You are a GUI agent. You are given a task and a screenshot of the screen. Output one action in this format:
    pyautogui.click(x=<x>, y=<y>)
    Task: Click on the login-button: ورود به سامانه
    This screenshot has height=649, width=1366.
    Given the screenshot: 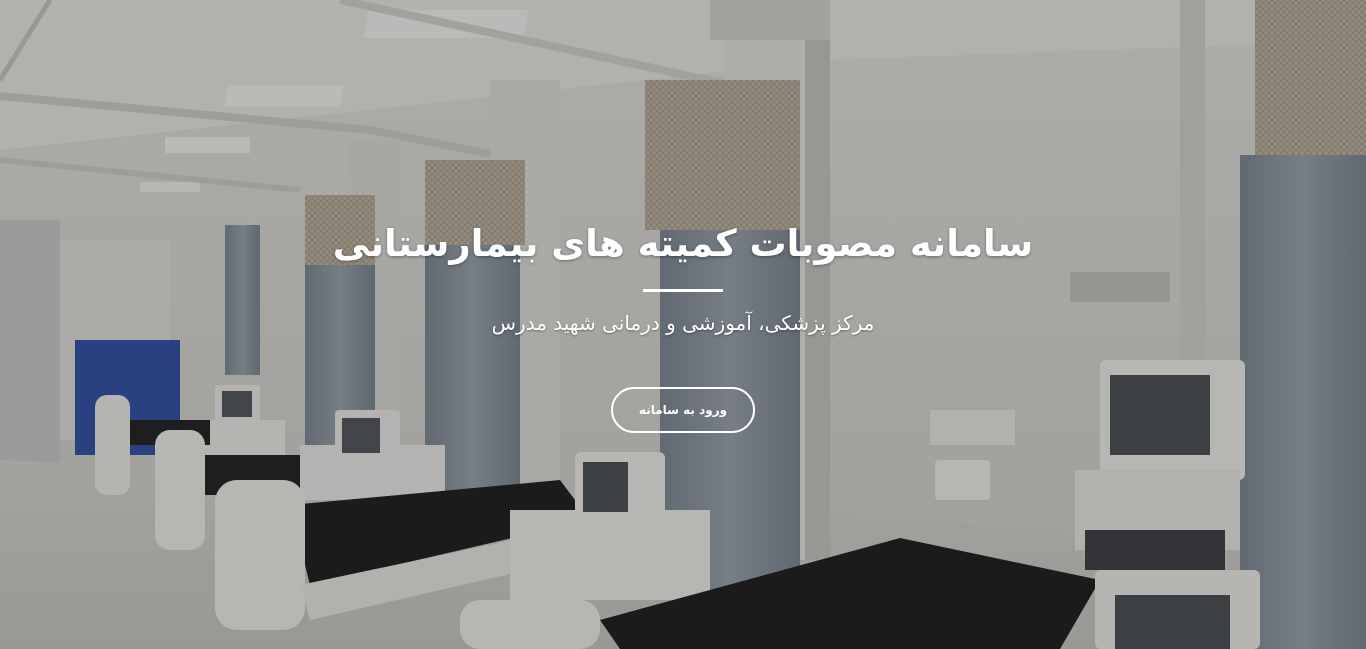 What is the action you would take?
    pyautogui.click(x=683, y=410)
    